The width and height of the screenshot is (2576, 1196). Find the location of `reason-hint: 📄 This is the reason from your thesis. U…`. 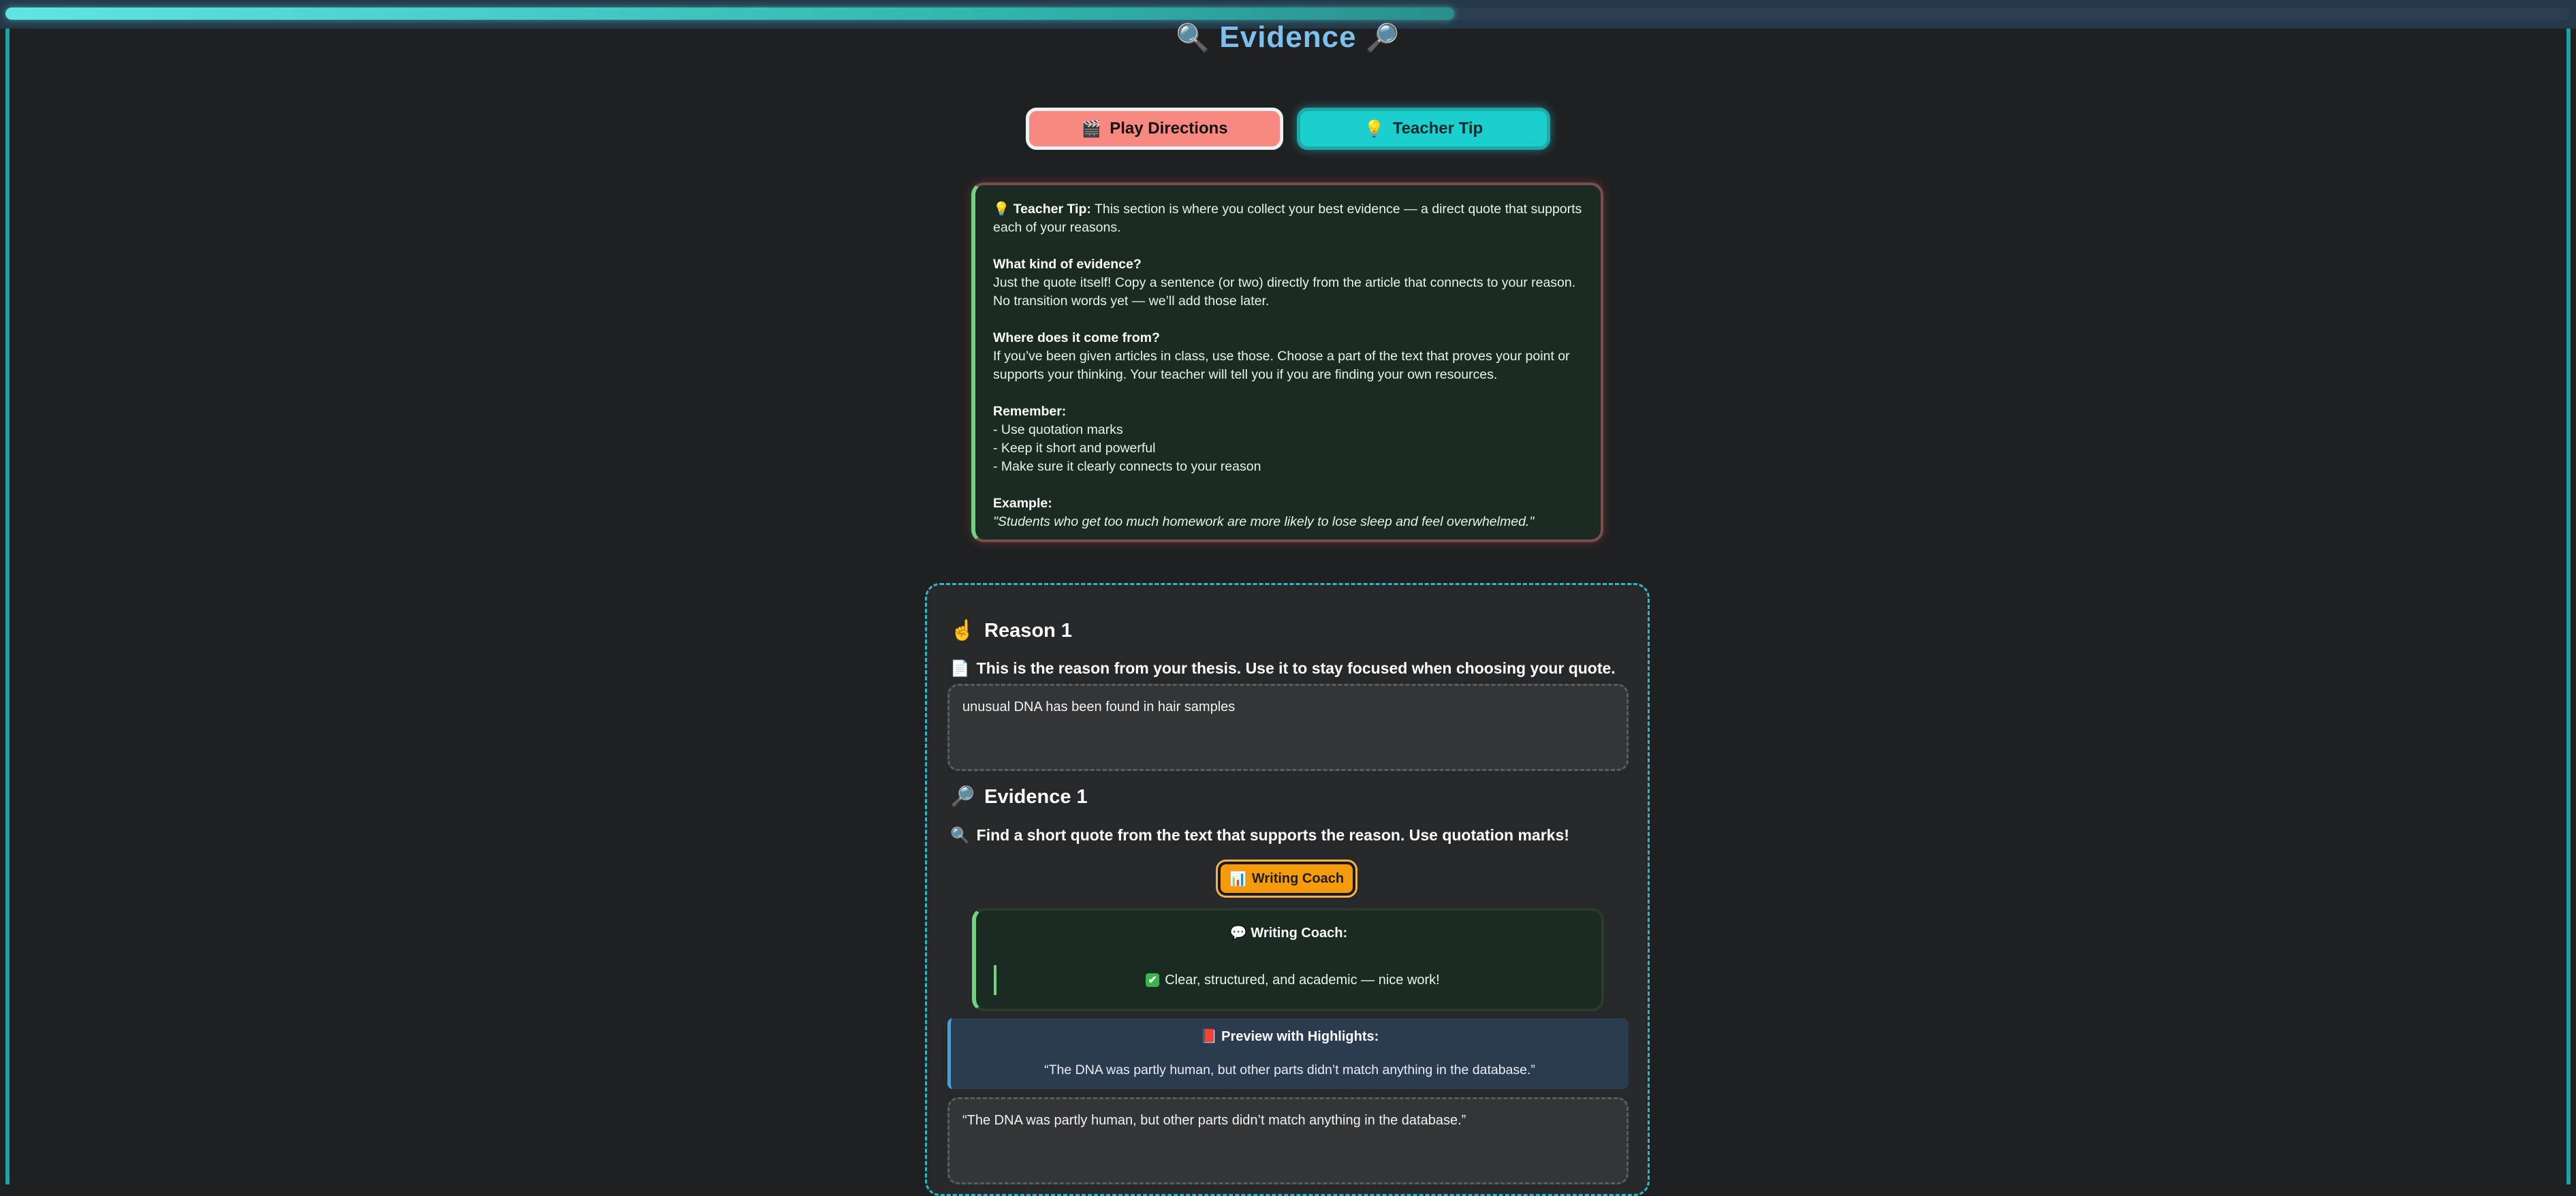

reason-hint: 📄 This is the reason from your thesis. U… is located at coordinates (1283, 668).